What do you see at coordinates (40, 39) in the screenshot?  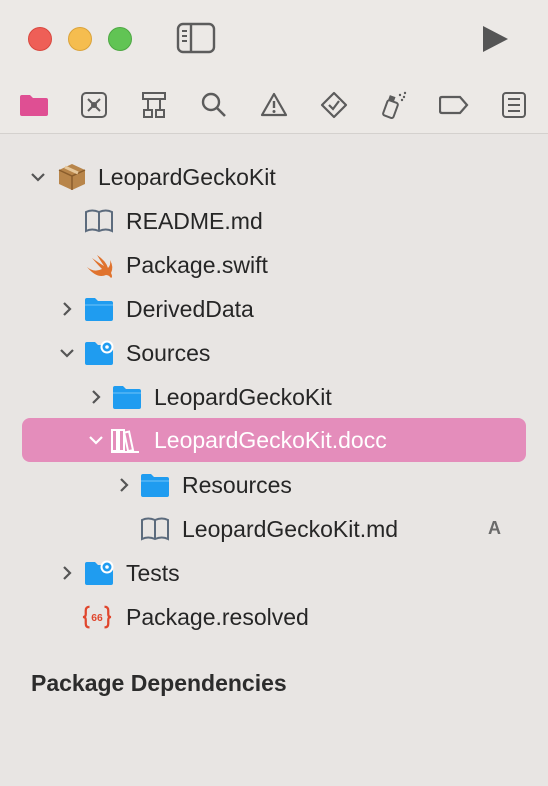 I see `close-button` at bounding box center [40, 39].